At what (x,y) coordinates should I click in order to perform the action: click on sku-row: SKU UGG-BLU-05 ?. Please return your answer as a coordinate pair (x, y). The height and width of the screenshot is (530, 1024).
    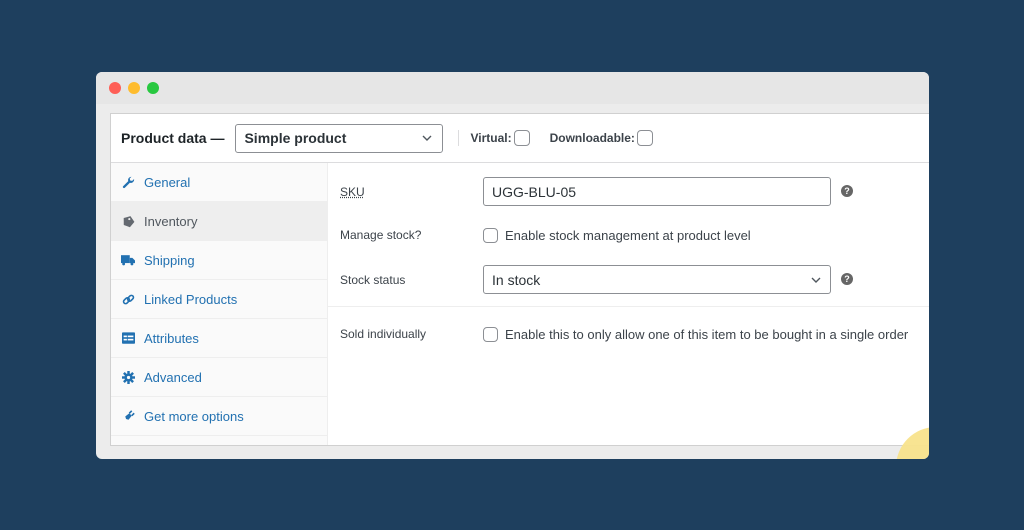
    Looking at the image, I should click on (628, 191).